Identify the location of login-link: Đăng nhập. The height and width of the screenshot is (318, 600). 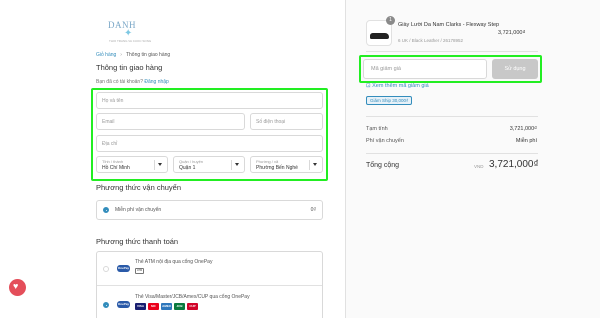
(156, 82).